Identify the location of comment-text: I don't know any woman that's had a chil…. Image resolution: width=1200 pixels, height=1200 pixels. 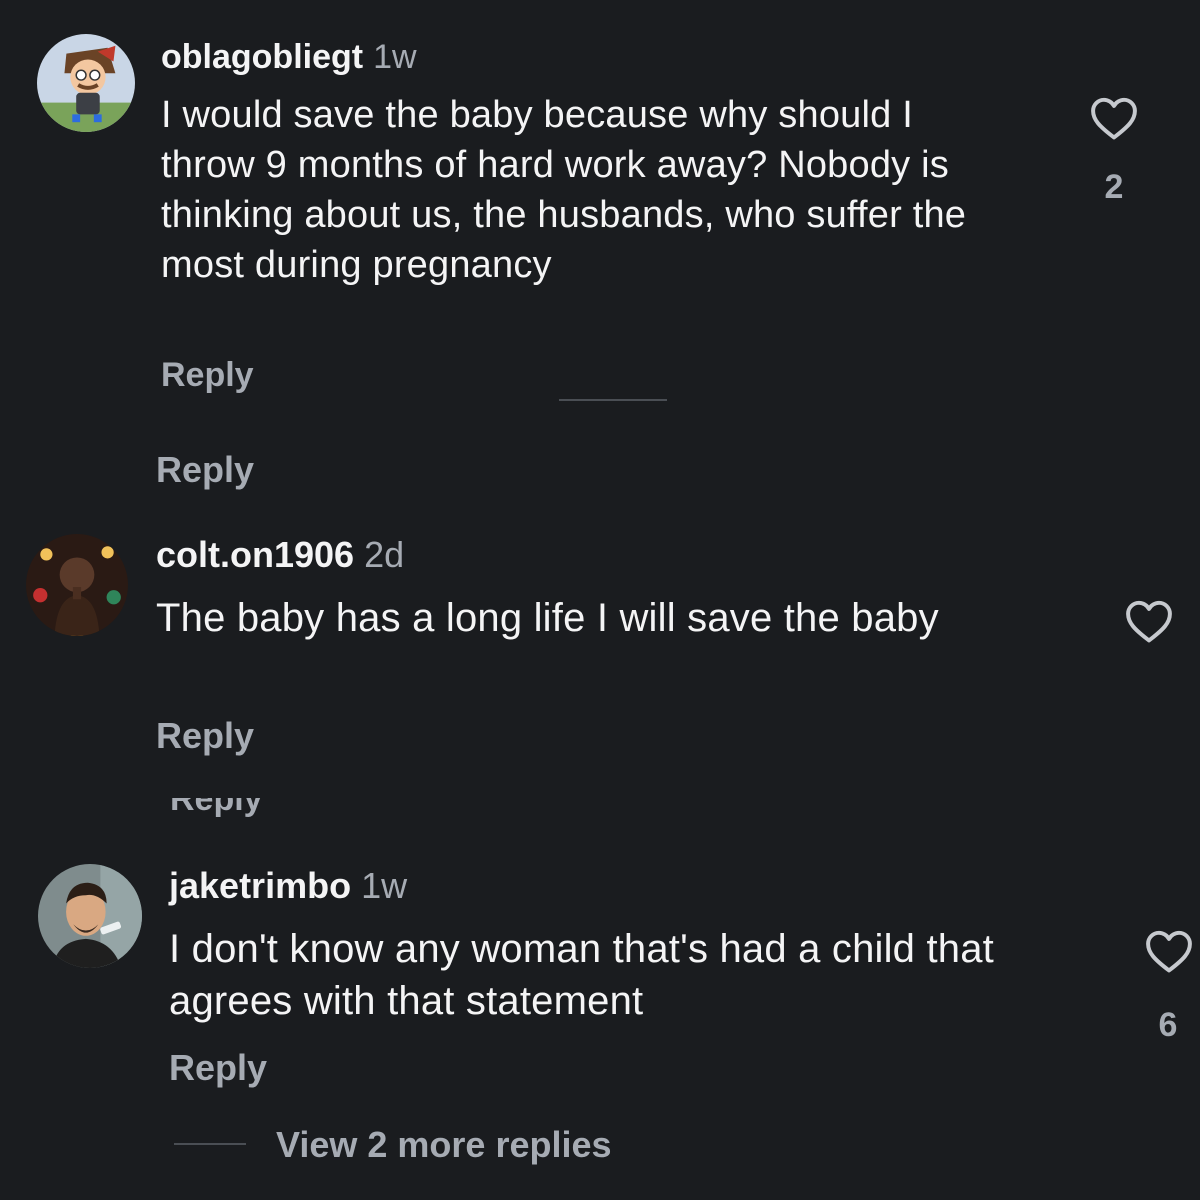
(581, 975).